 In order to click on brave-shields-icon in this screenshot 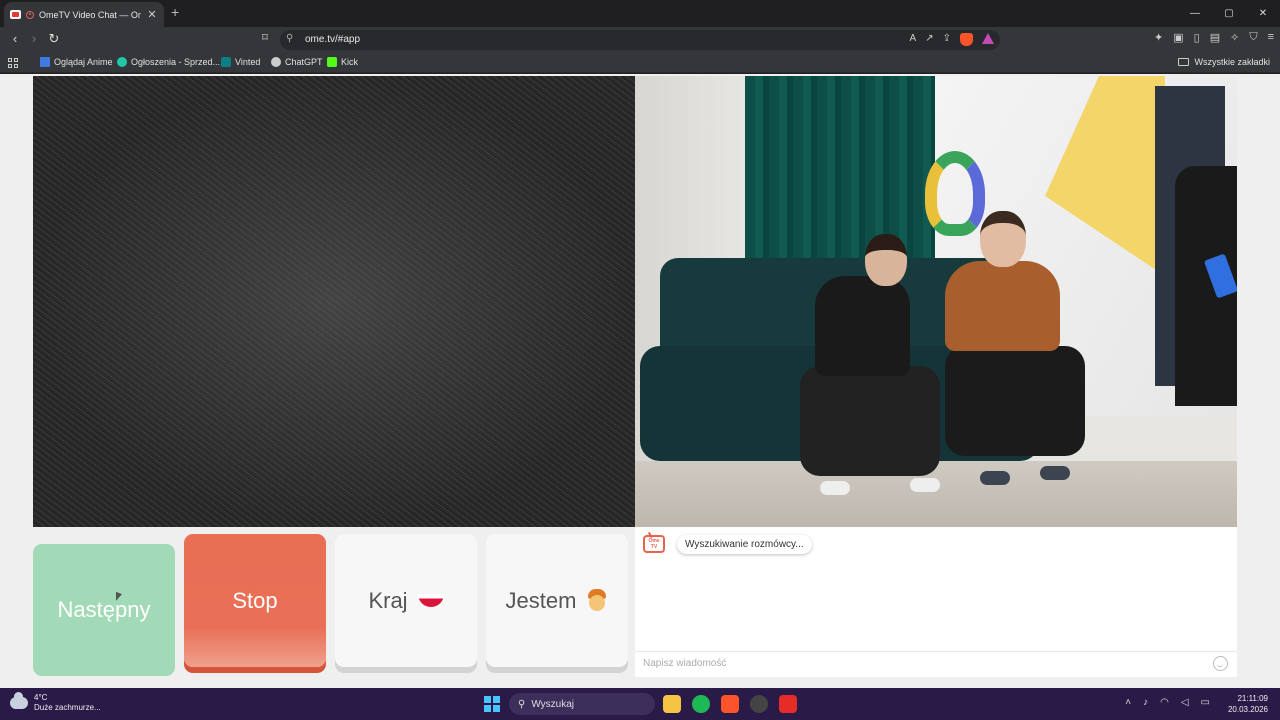, I will do `click(966, 39)`.